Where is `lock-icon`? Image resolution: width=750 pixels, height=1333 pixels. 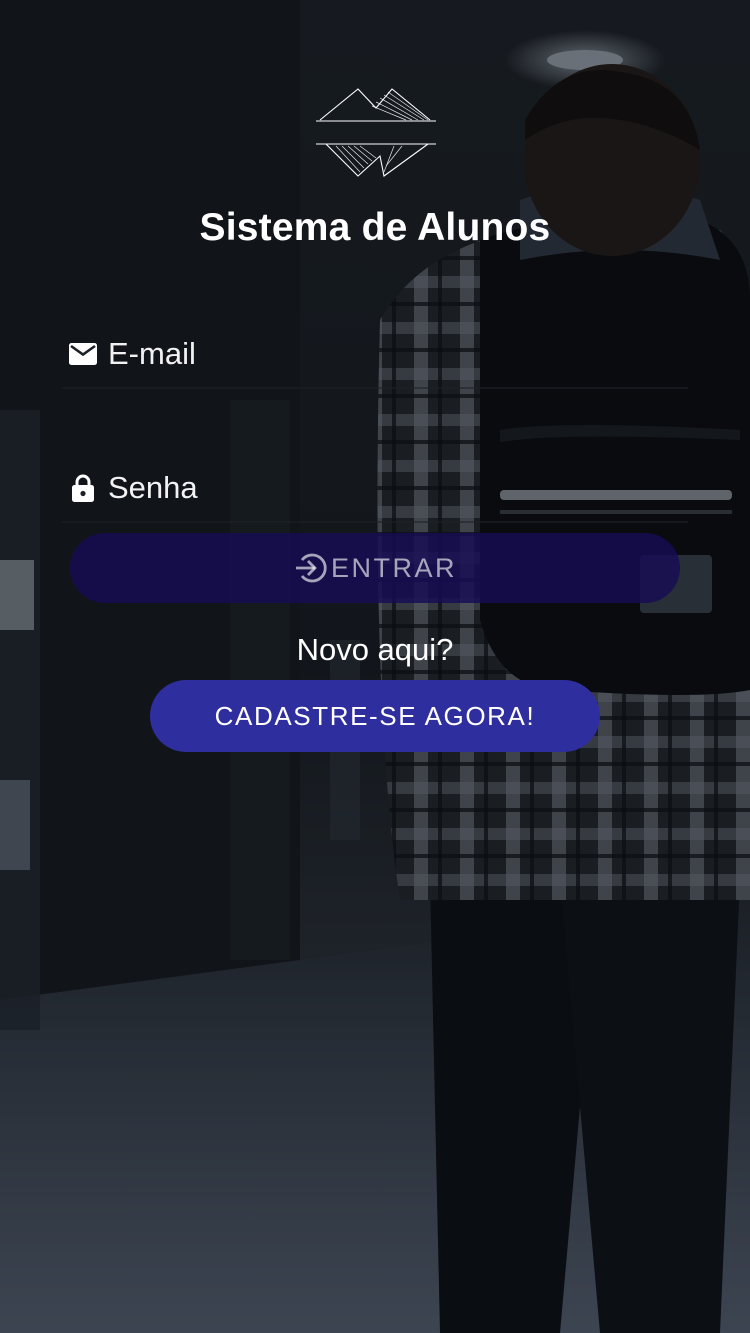
lock-icon is located at coordinates (83, 488).